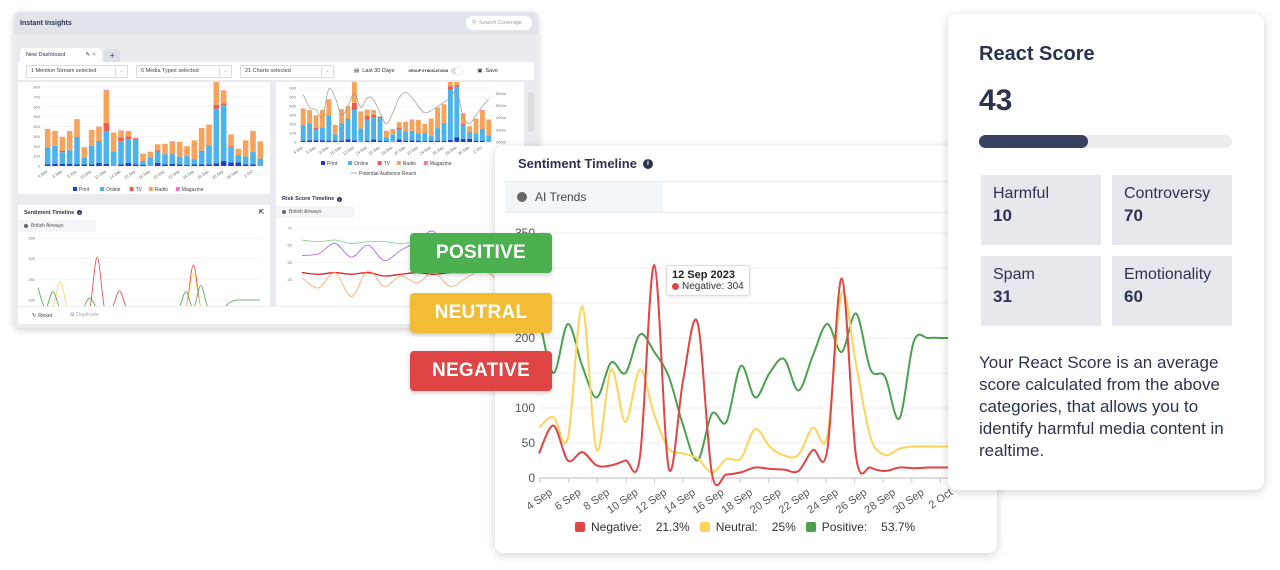 This screenshot has height=570, width=1280. I want to click on legend-label: Online, so click(113, 190).